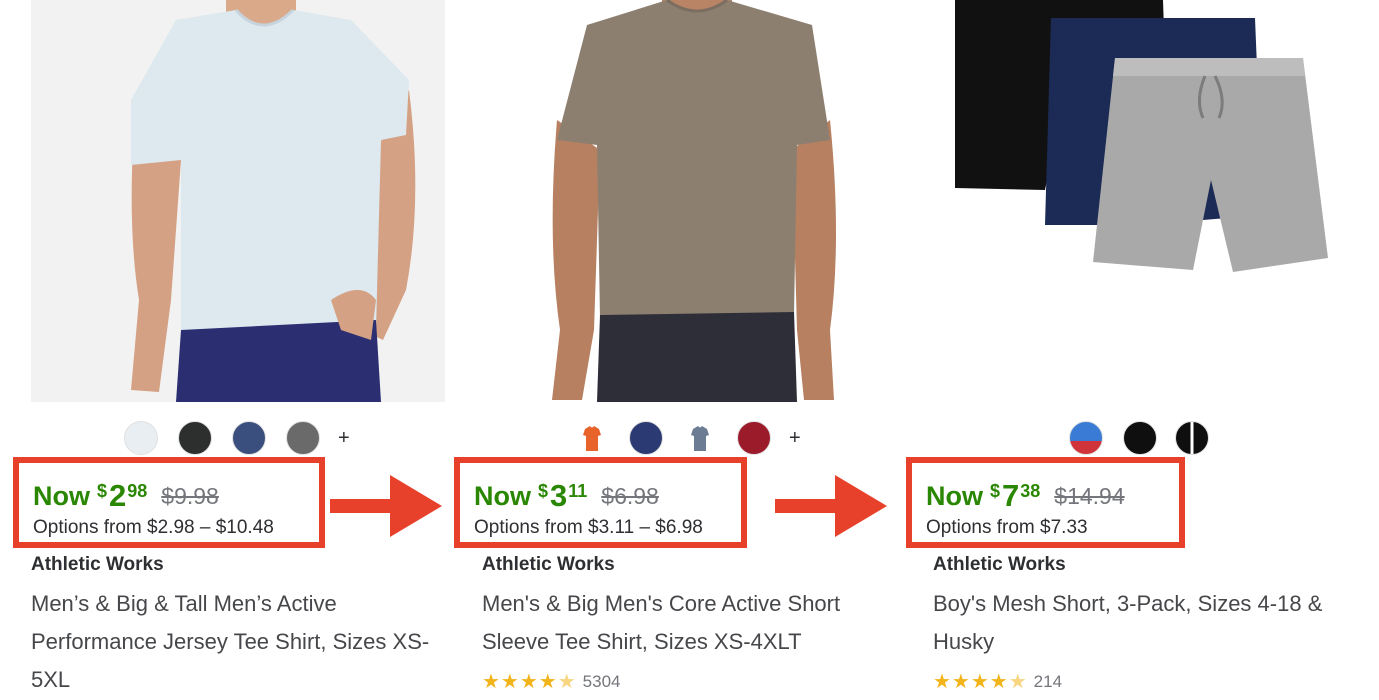 Image resolution: width=1379 pixels, height=700 pixels. What do you see at coordinates (1011, 495) in the screenshot?
I see `price-whole: 7` at bounding box center [1011, 495].